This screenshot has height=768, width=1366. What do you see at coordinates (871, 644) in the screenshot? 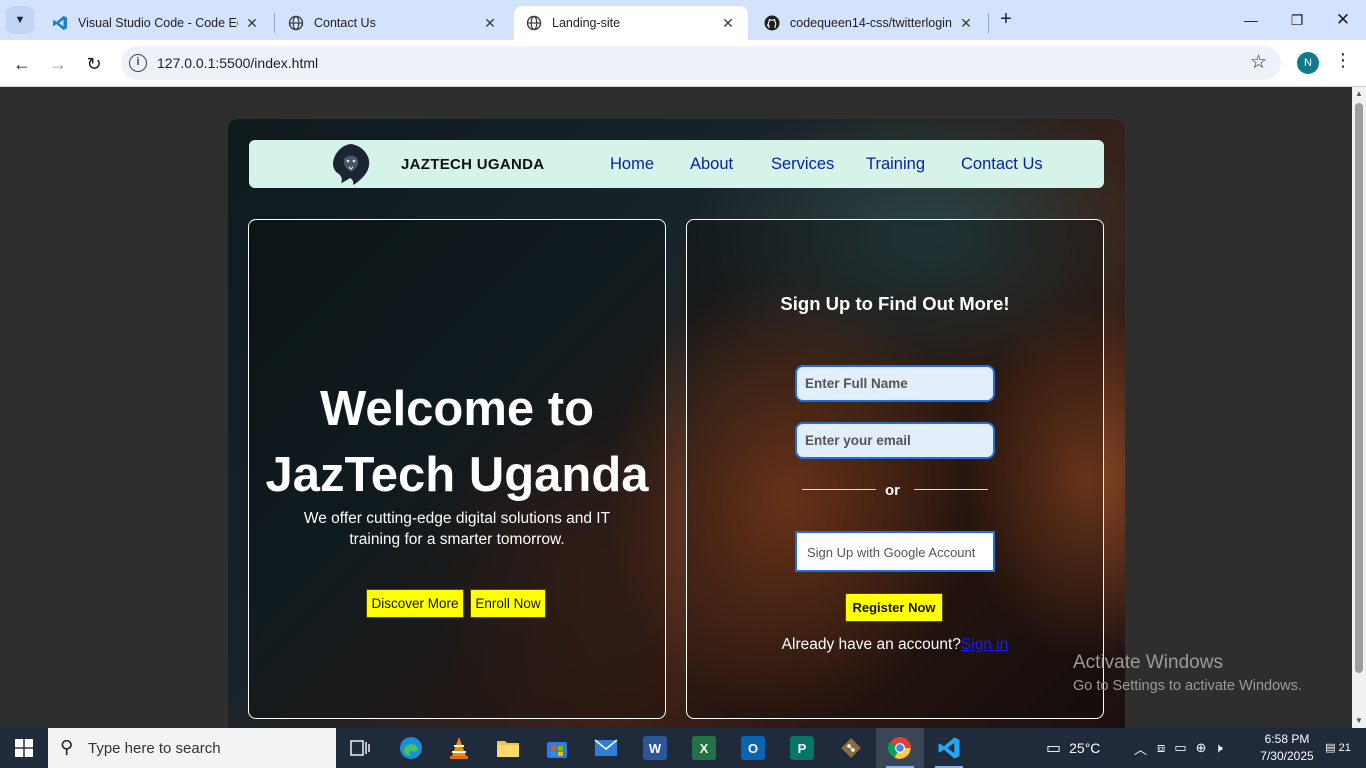
I see `account-text: Already have an account?` at bounding box center [871, 644].